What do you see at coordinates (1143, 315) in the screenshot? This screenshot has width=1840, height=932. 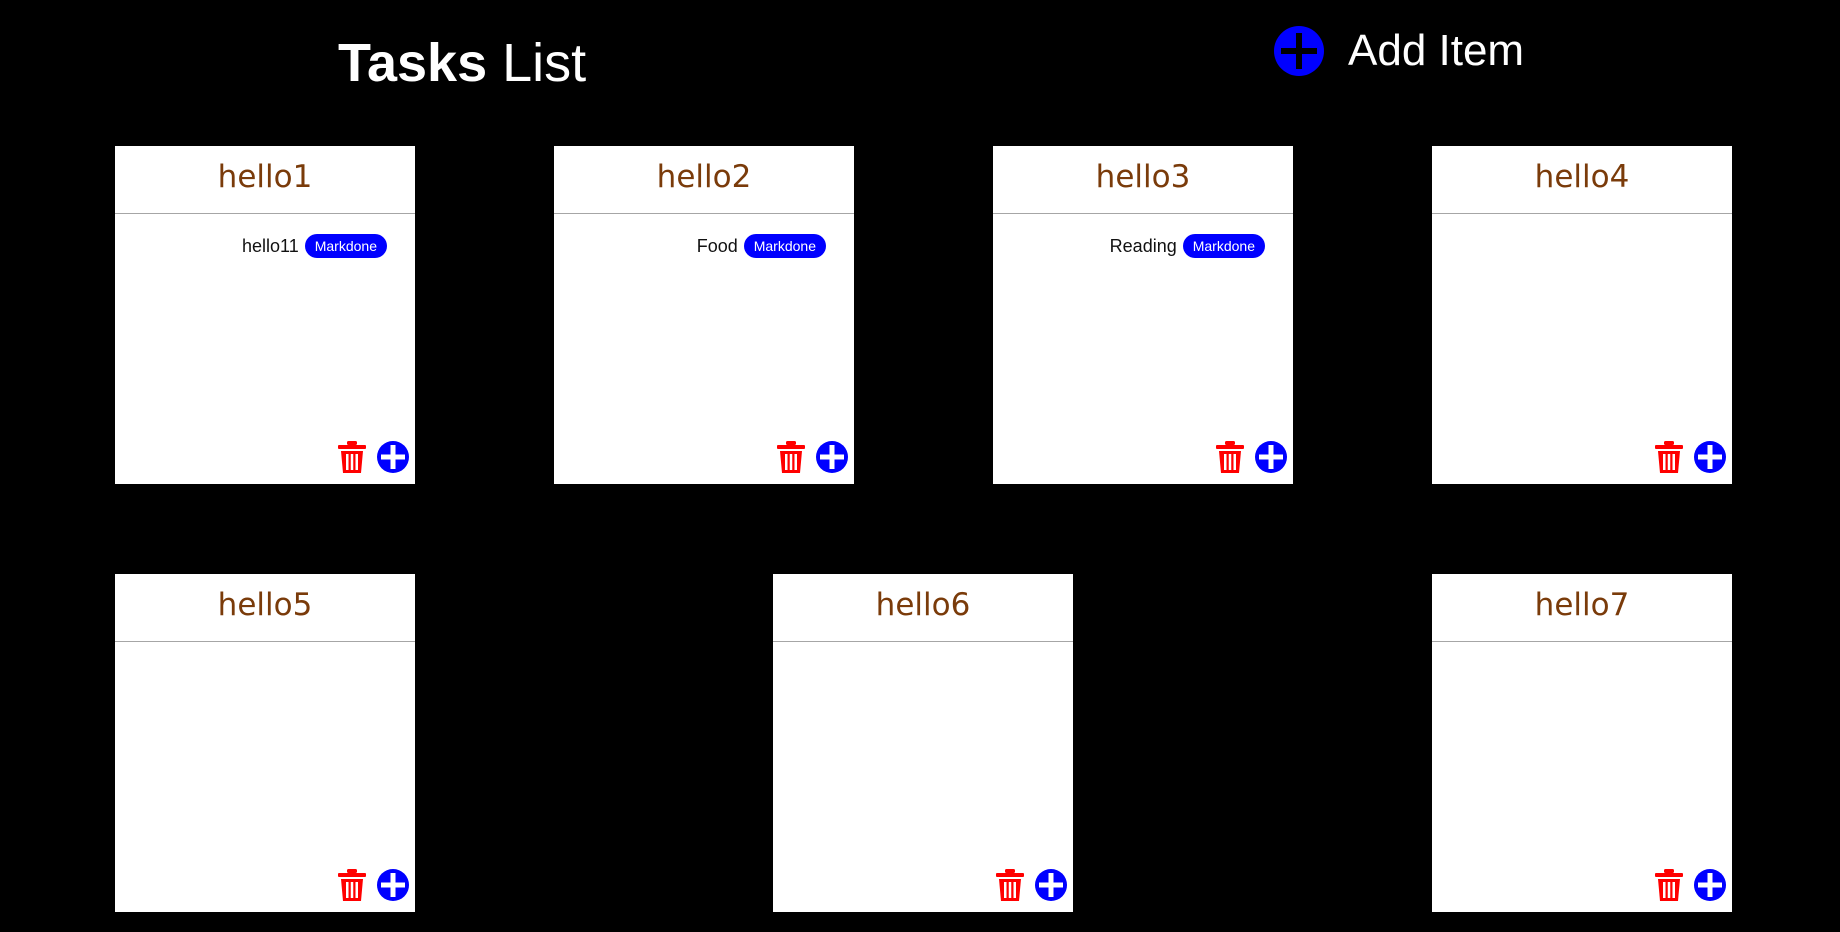 I see `task-card: hello3 Reading Markdone` at bounding box center [1143, 315].